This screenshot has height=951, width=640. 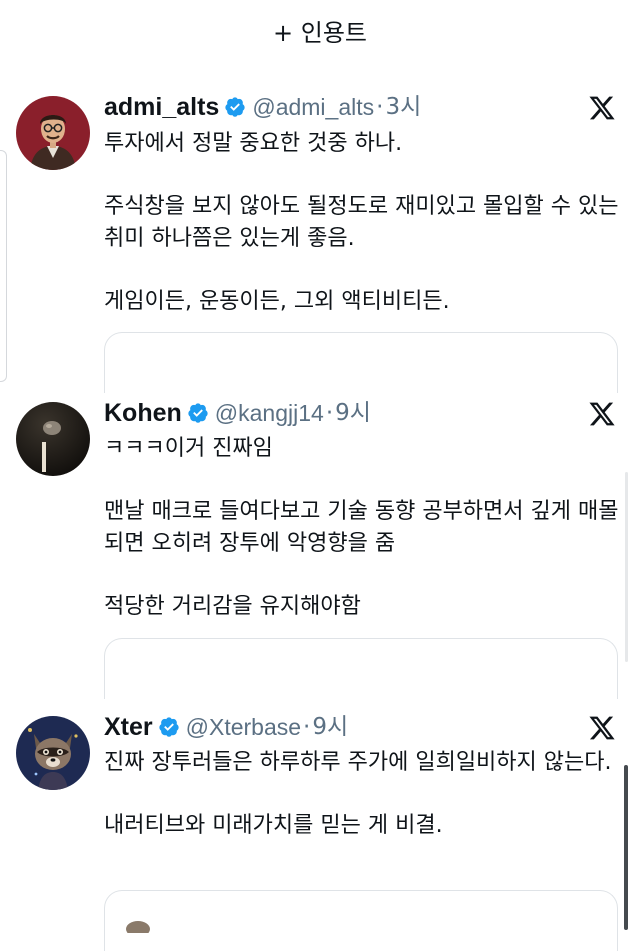 What do you see at coordinates (138, 927) in the screenshot?
I see `quoted-avatar-icon` at bounding box center [138, 927].